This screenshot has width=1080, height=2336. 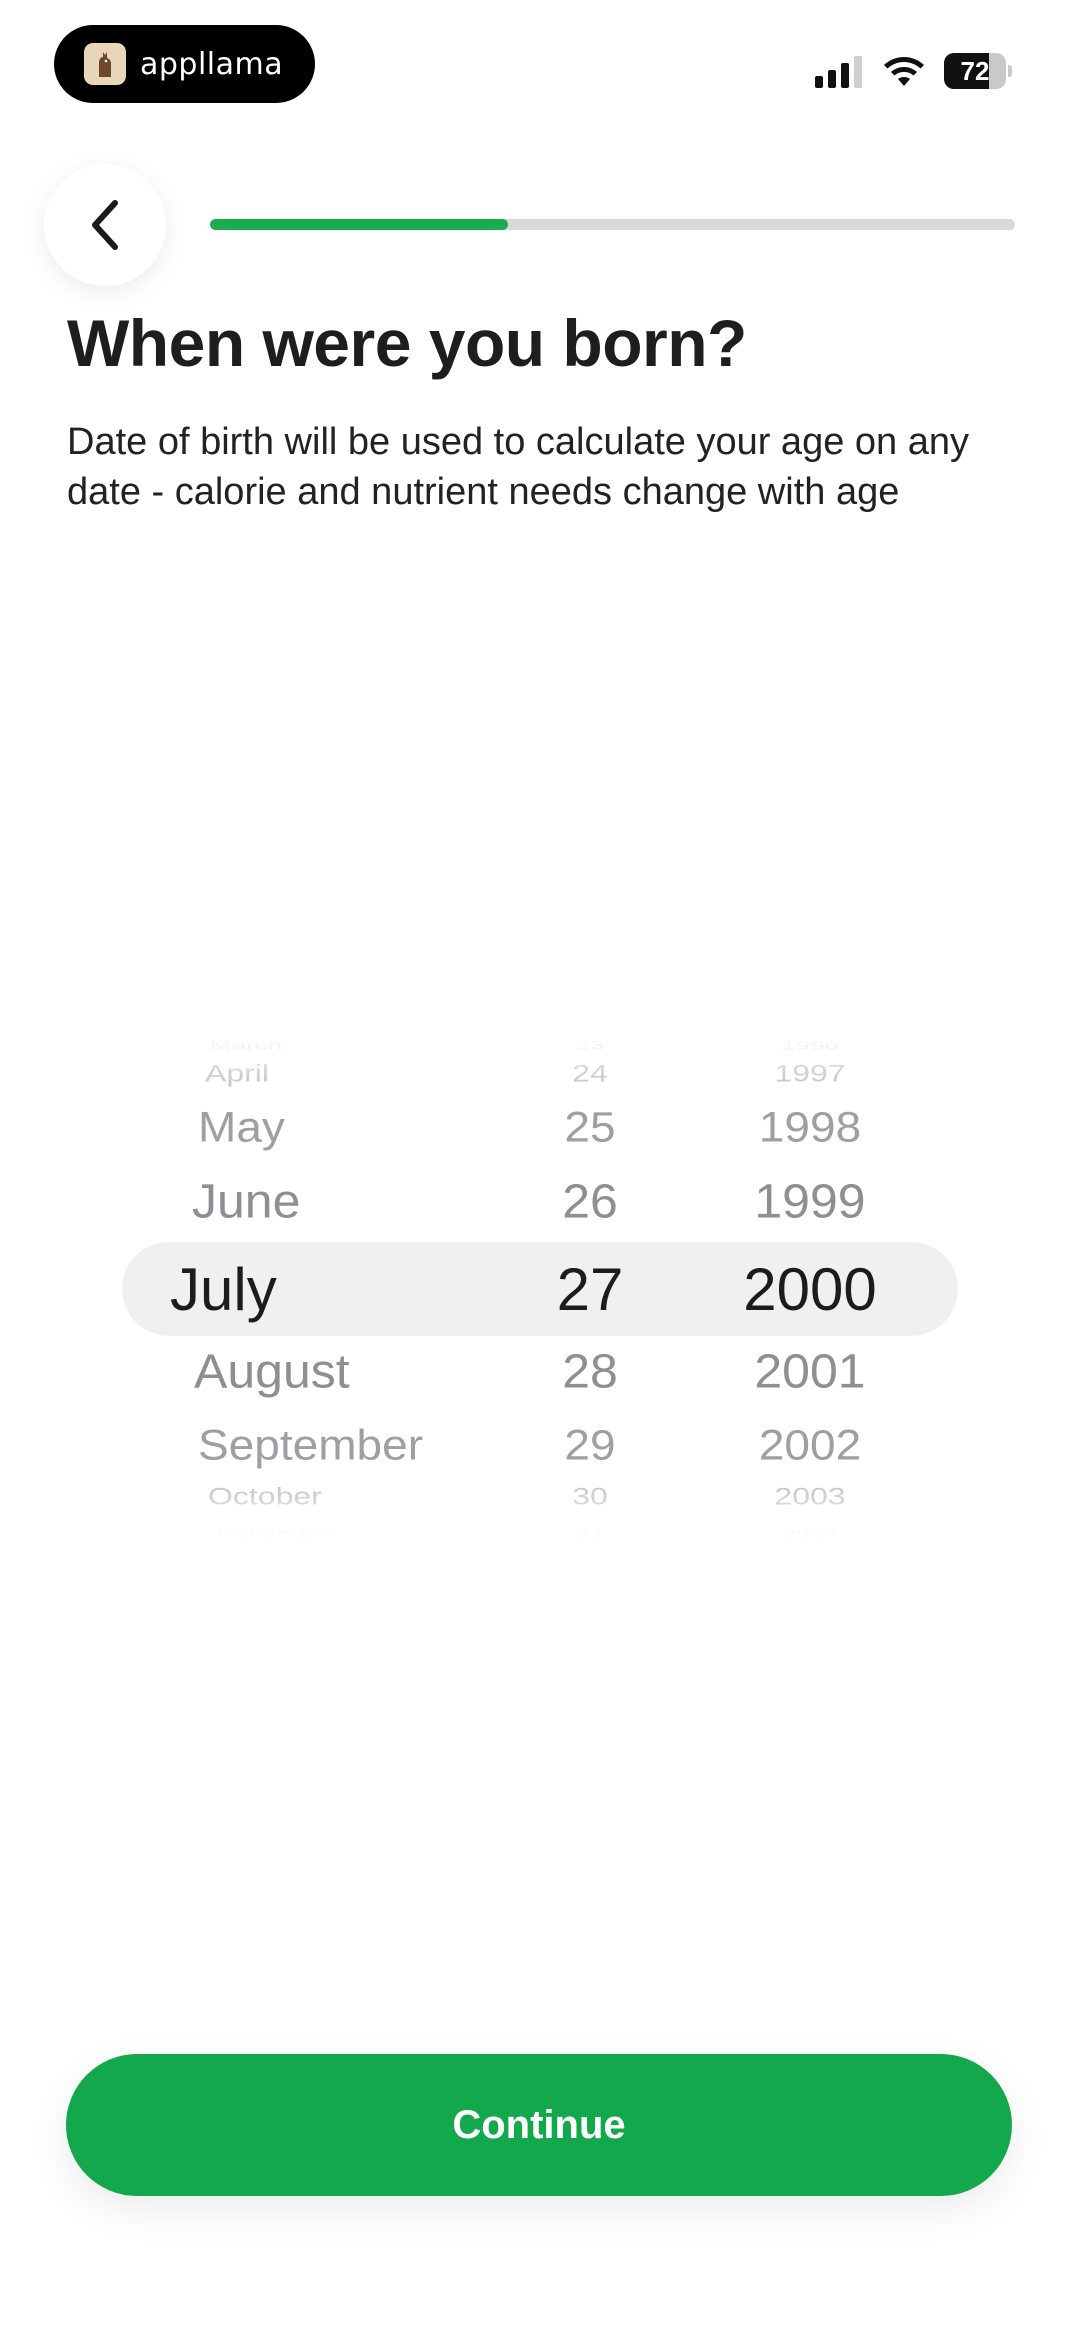 I want to click on status-indicators: 72, so click(x=913, y=71).